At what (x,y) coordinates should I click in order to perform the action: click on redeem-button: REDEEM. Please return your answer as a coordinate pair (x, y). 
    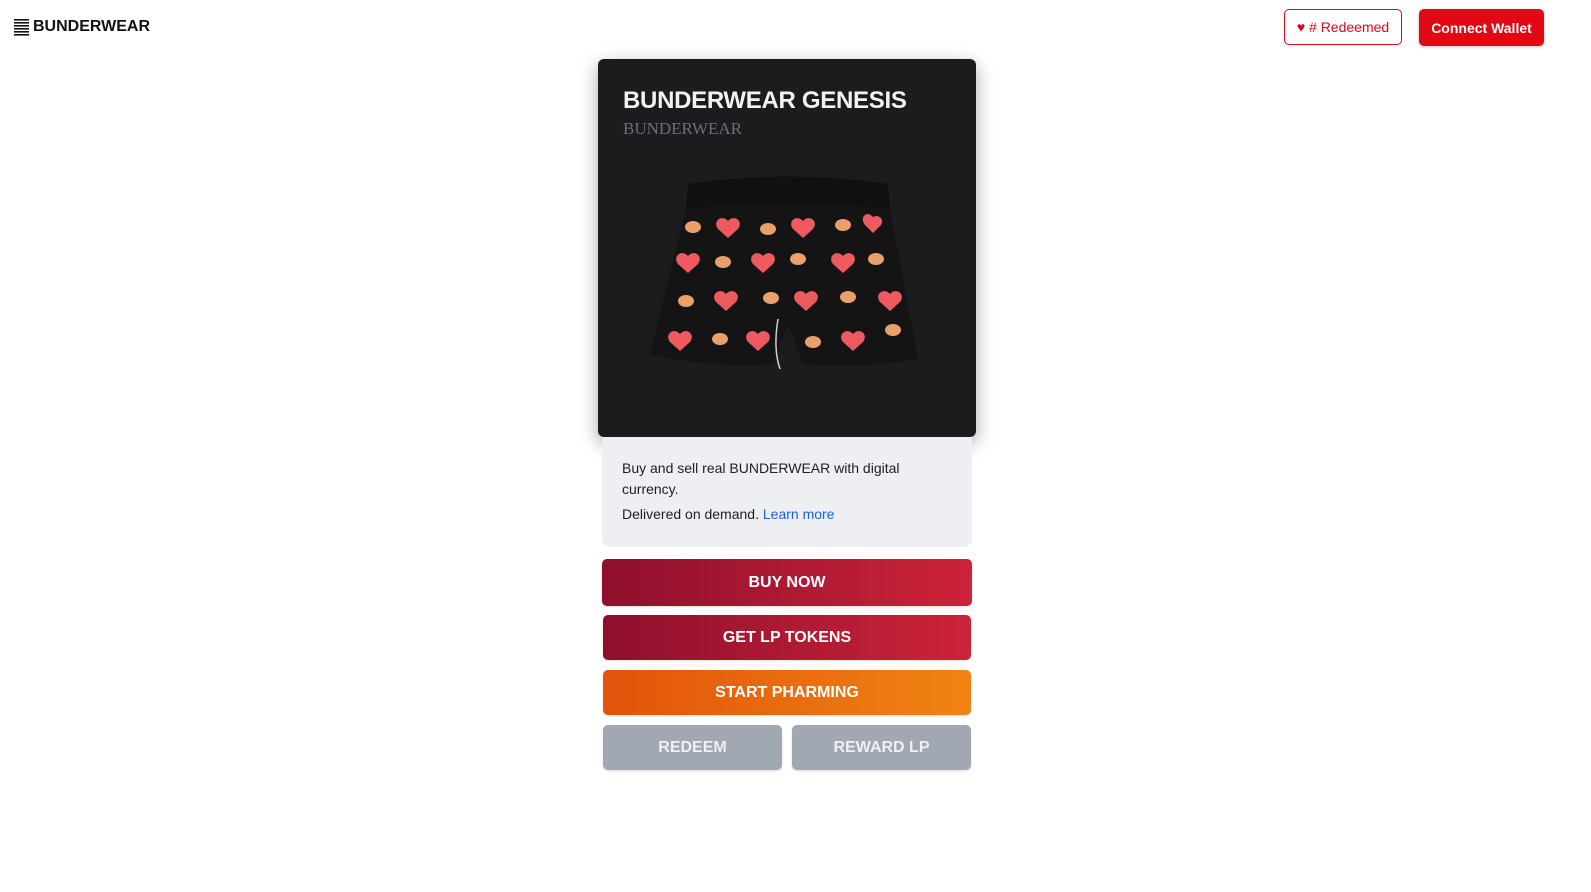
    Looking at the image, I should click on (692, 747).